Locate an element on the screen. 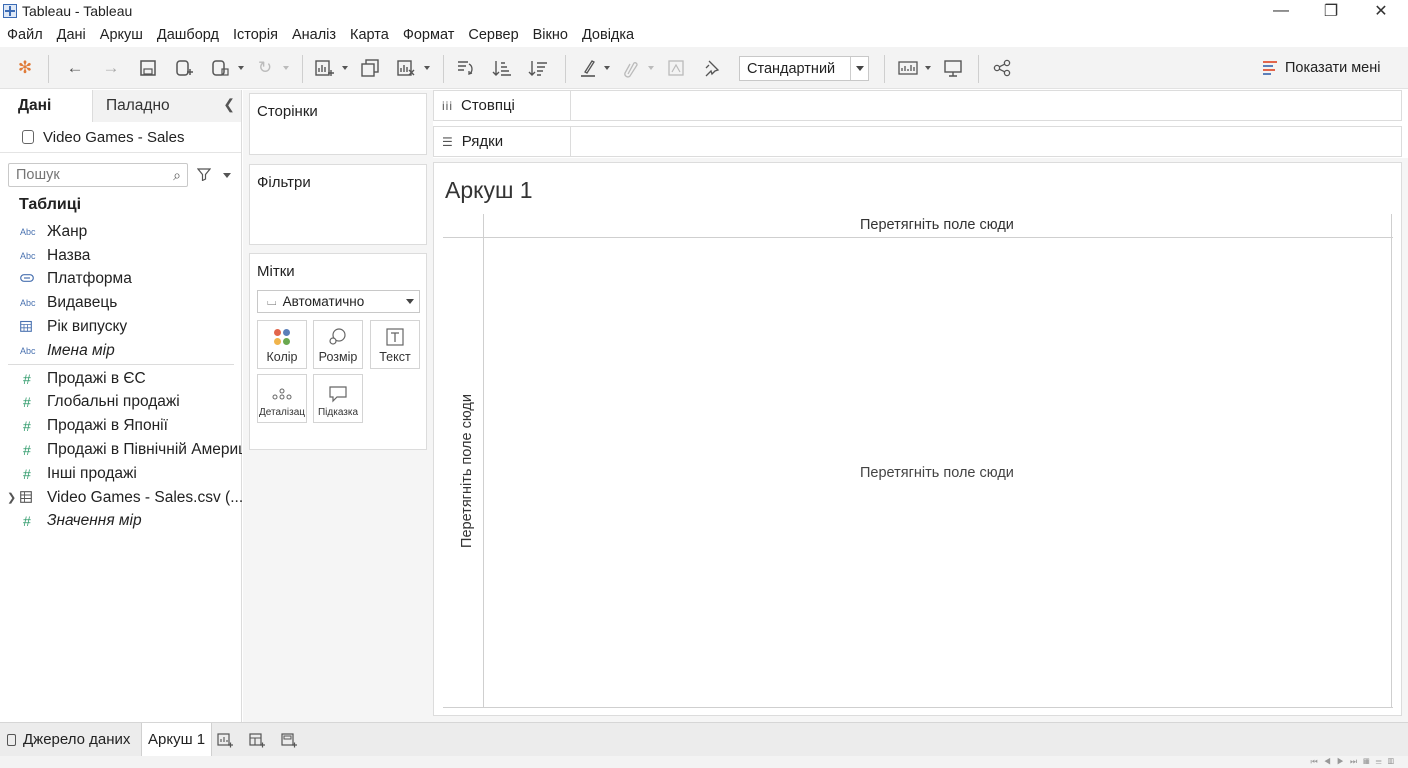 This screenshot has height=768, width=1408. duplicate-sheet-icon is located at coordinates (370, 68).